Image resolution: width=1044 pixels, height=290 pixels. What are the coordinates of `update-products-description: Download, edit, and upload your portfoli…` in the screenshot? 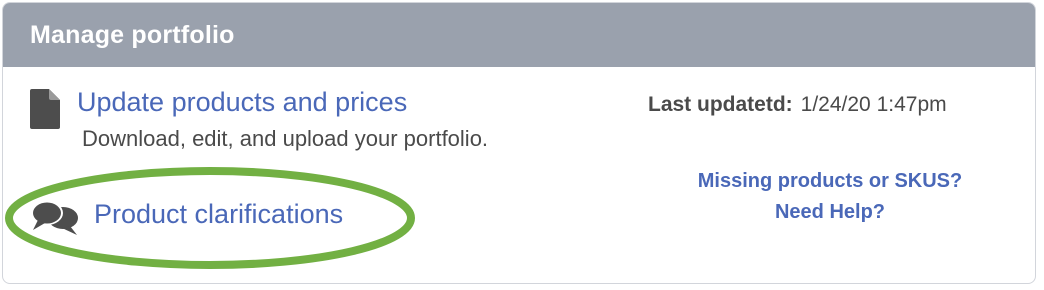 It's located at (285, 138).